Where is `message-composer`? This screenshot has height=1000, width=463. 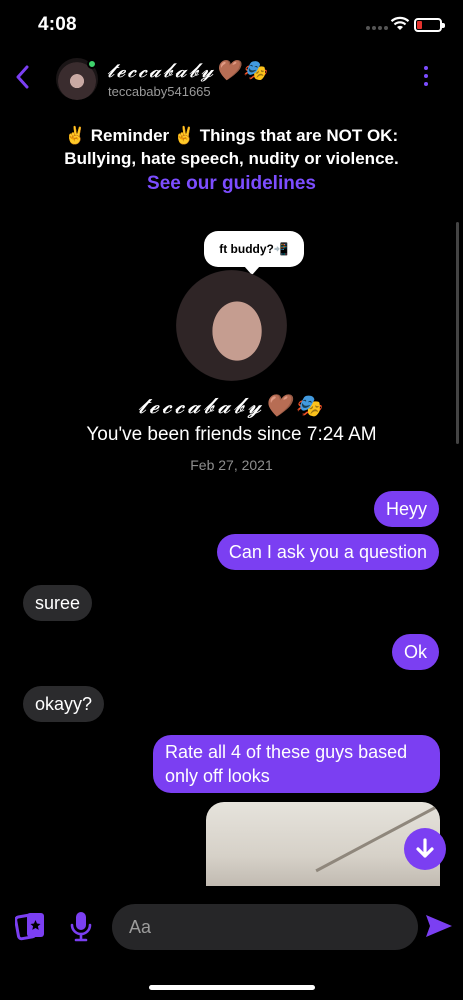 message-composer is located at coordinates (231, 943).